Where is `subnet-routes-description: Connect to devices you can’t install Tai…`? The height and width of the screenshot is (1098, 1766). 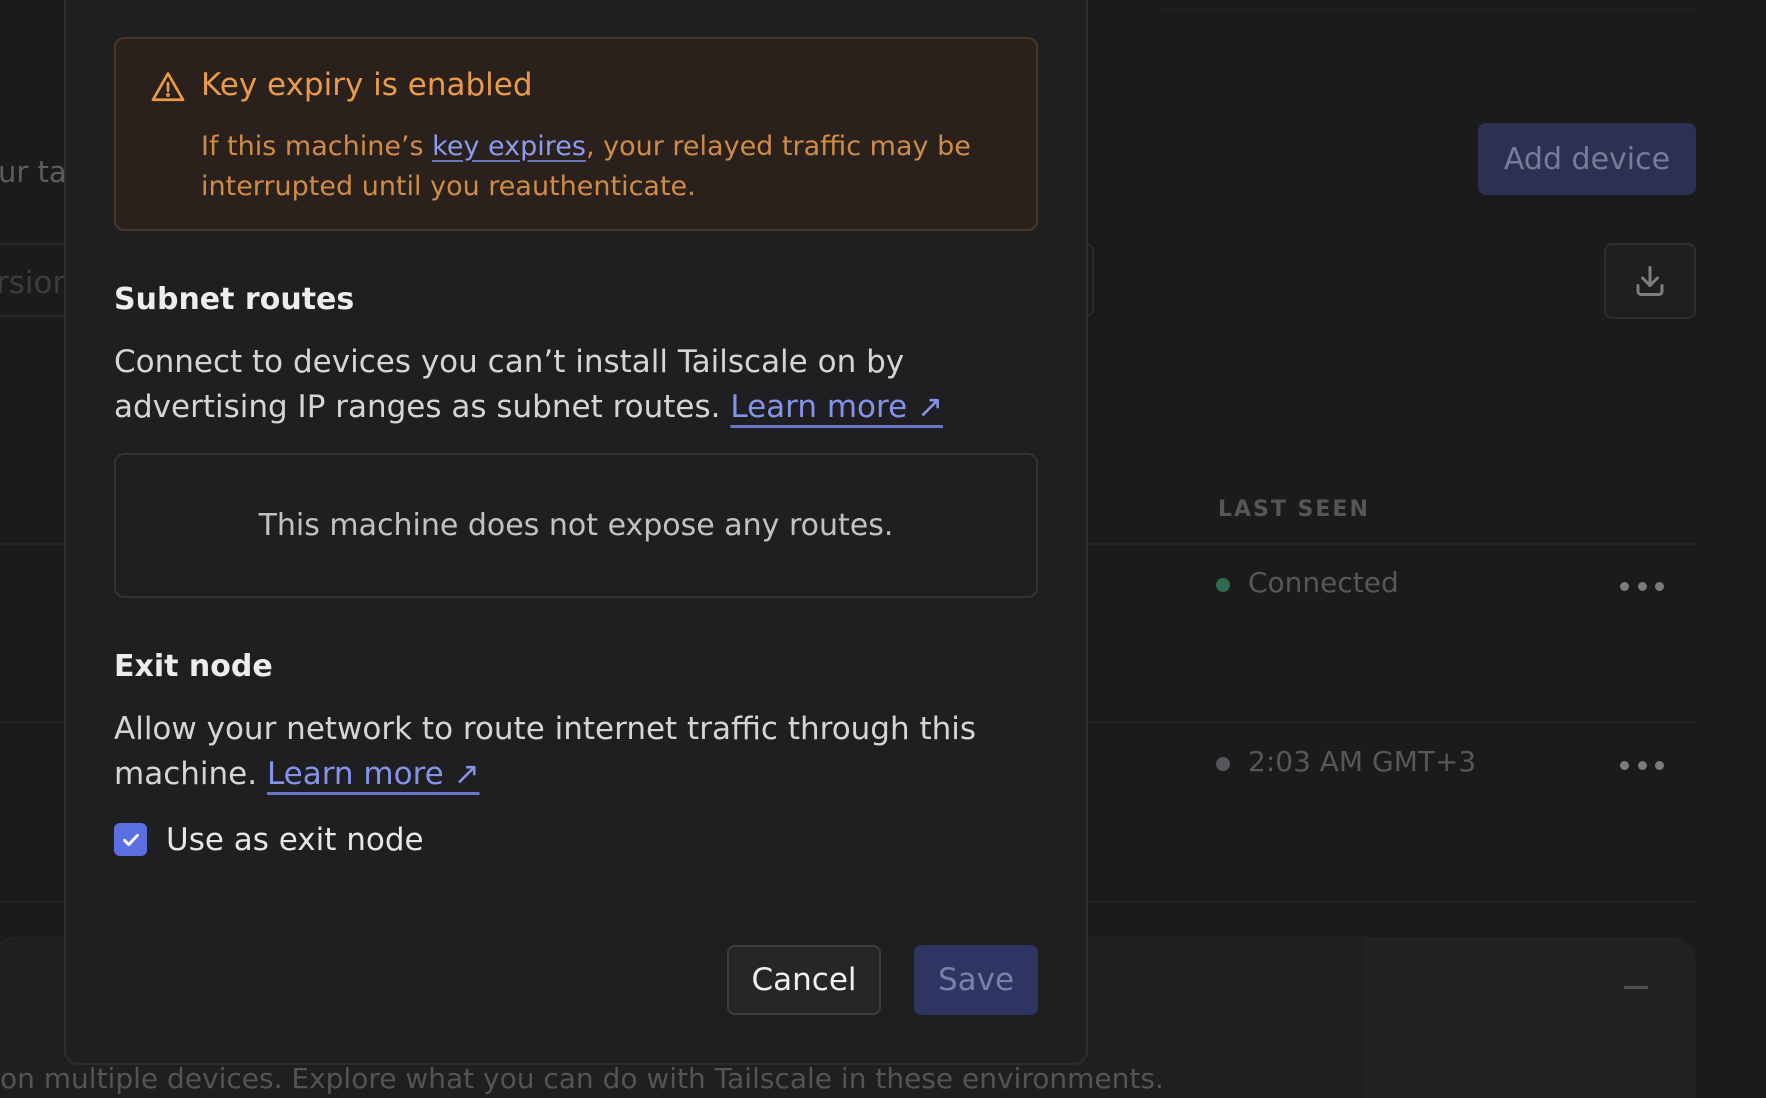 subnet-routes-description: Connect to devices you can’t install Tai… is located at coordinates (579, 385).